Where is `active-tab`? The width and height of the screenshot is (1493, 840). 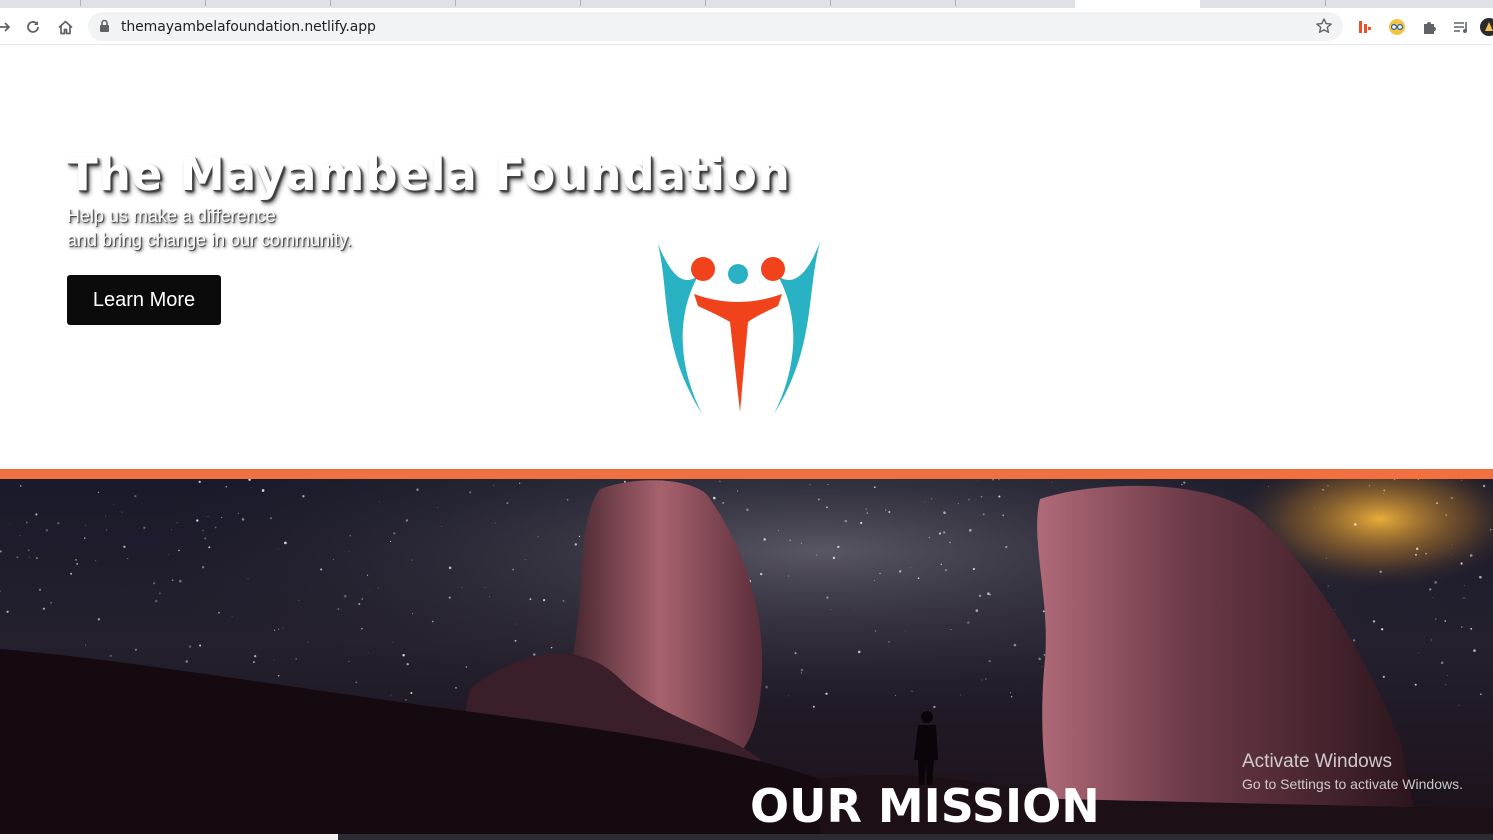 active-tab is located at coordinates (1137, 4).